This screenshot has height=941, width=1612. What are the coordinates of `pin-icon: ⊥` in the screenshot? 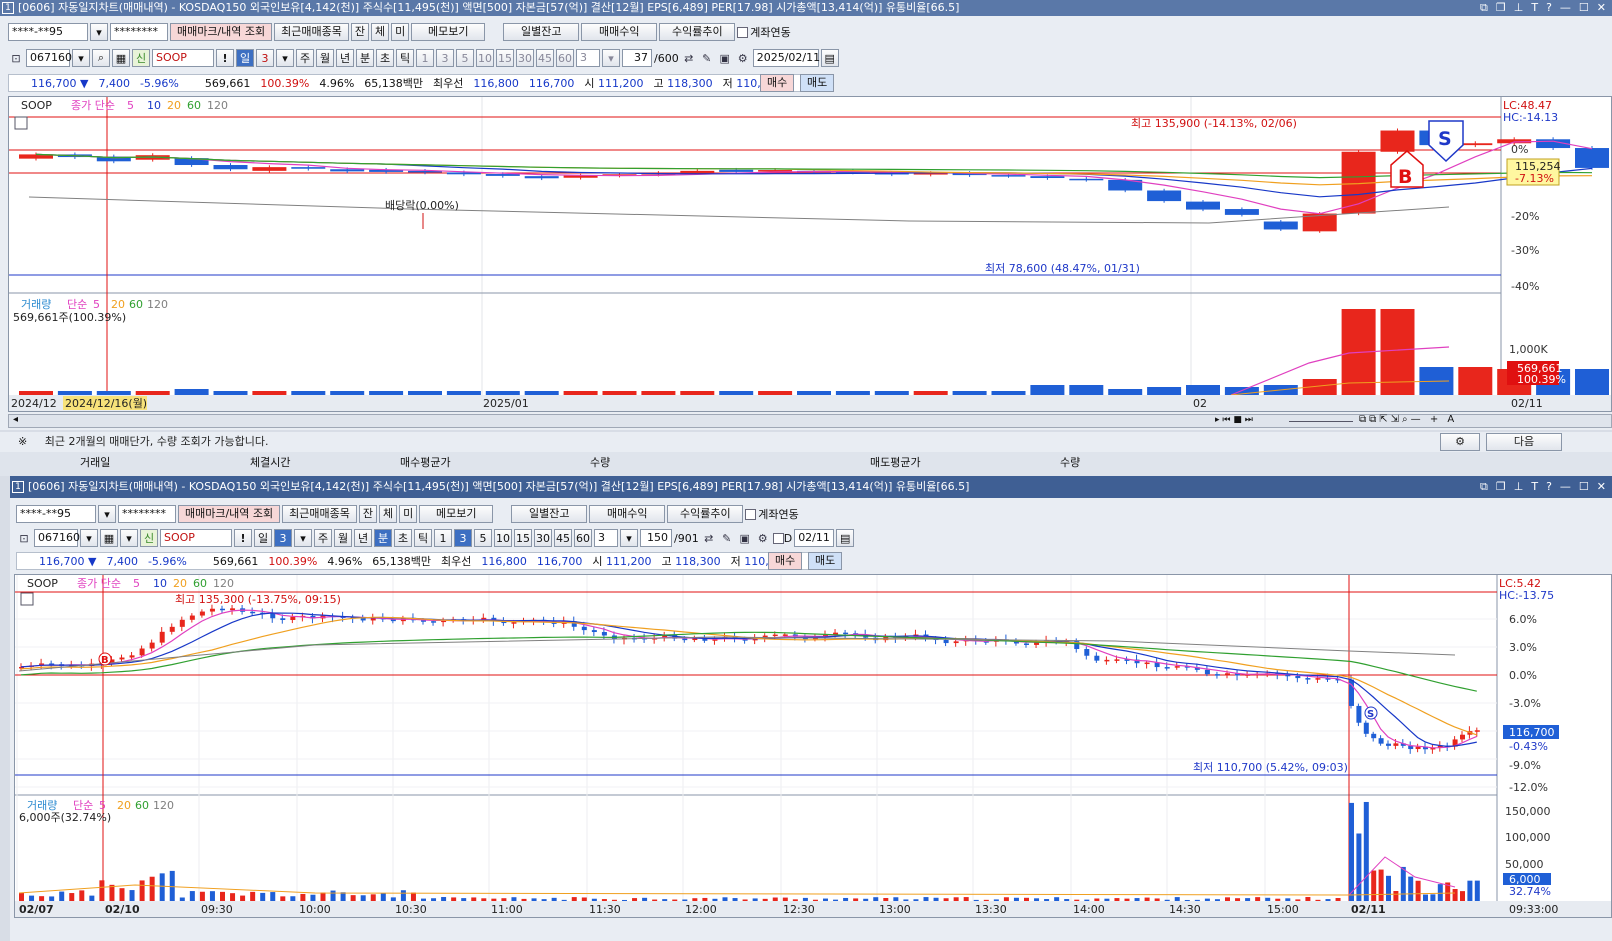 It's located at (1519, 8).